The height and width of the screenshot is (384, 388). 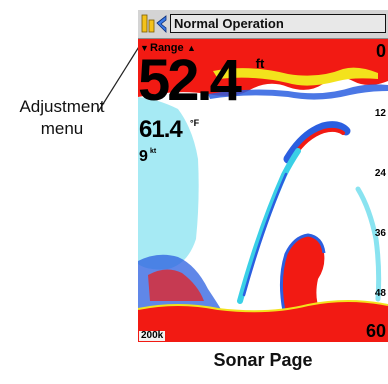 I want to click on page-title: Normal Operation, so click(x=229, y=23).